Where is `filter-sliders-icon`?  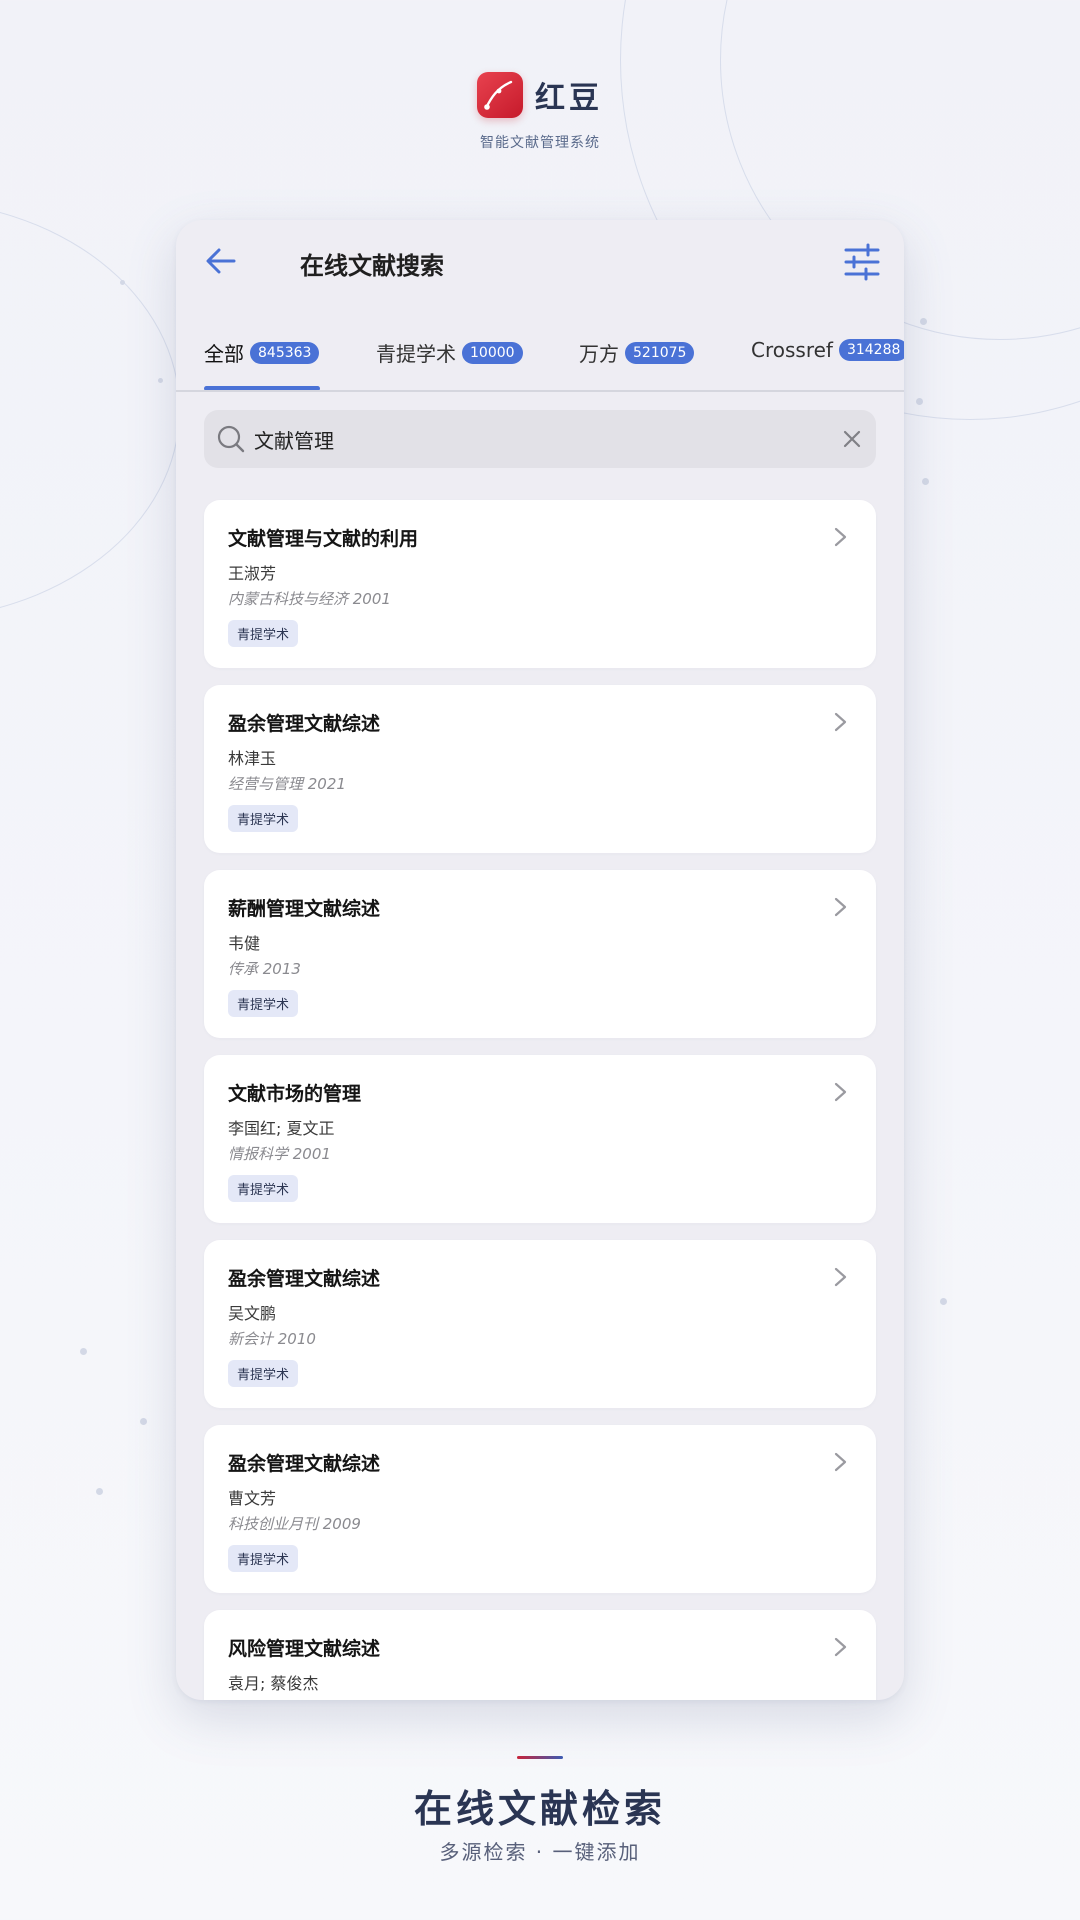 filter-sliders-icon is located at coordinates (862, 262).